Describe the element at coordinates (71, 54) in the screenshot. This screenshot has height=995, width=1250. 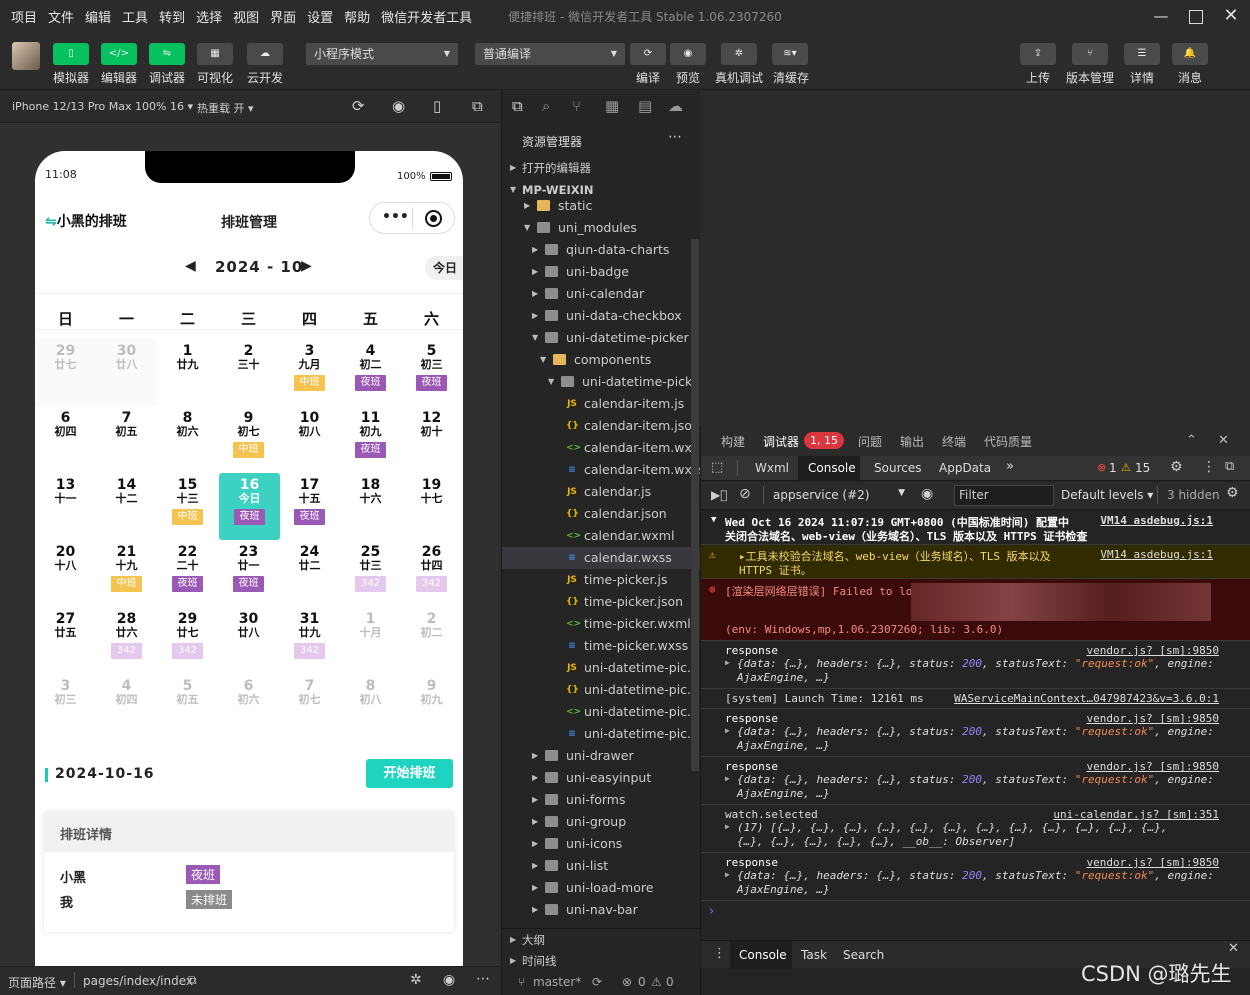
I see `simulator-icon: ▯` at that location.